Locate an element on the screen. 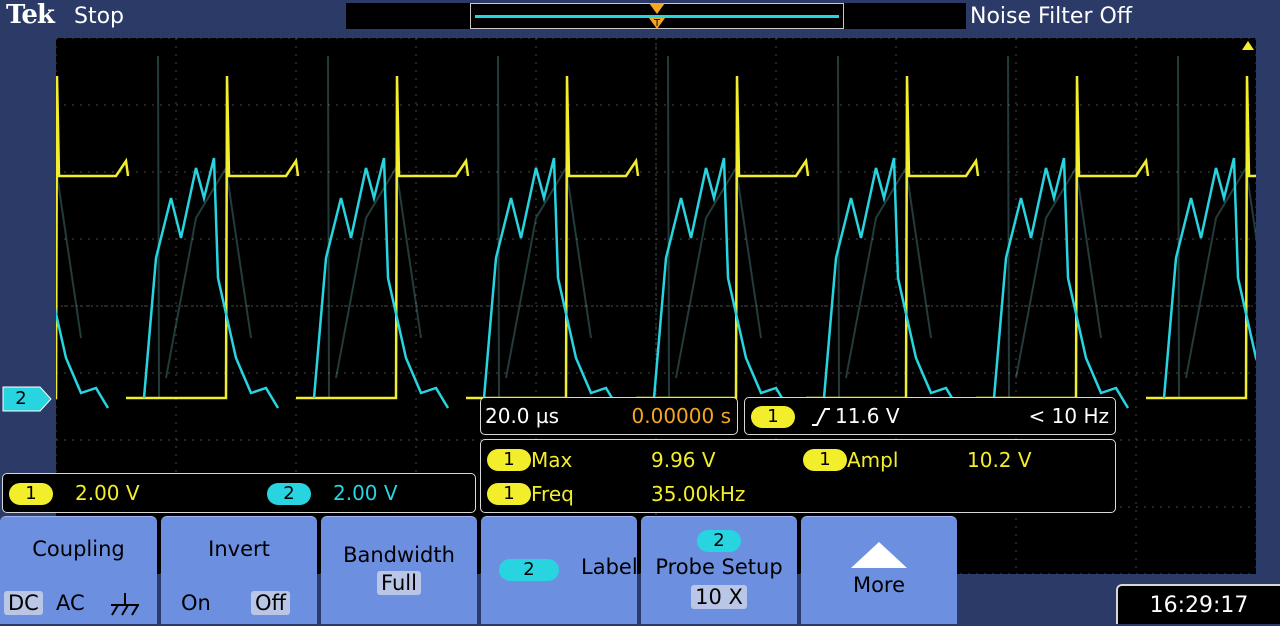  label-title: Label is located at coordinates (609, 567).